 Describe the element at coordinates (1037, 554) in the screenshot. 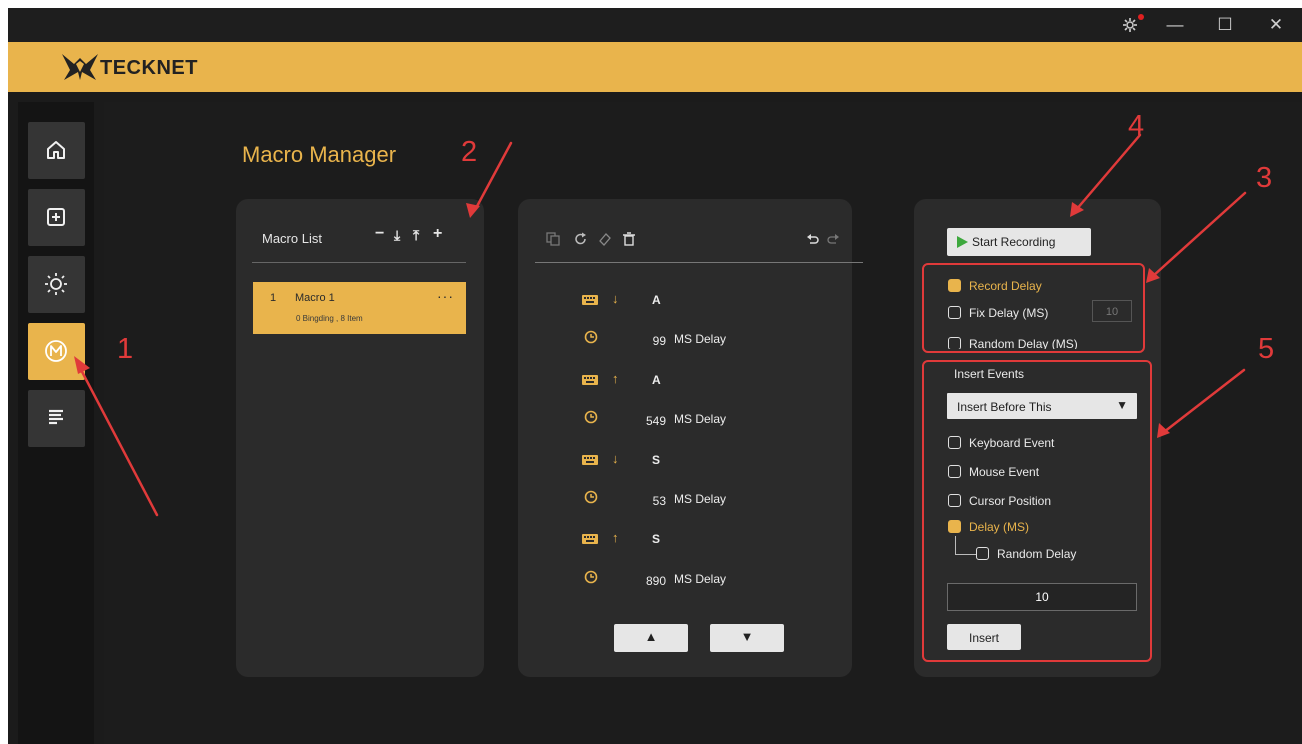

I see `random-delay-insert-label: Random Delay` at that location.